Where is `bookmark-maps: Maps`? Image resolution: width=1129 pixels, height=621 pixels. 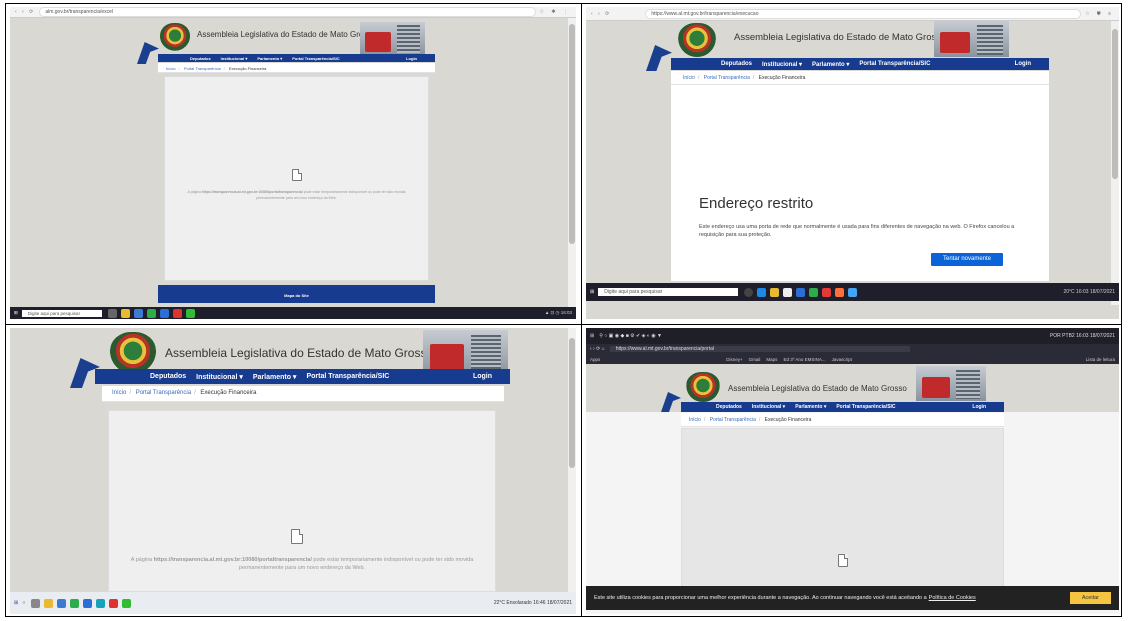
bookmark-maps: Maps is located at coordinates (771, 359).